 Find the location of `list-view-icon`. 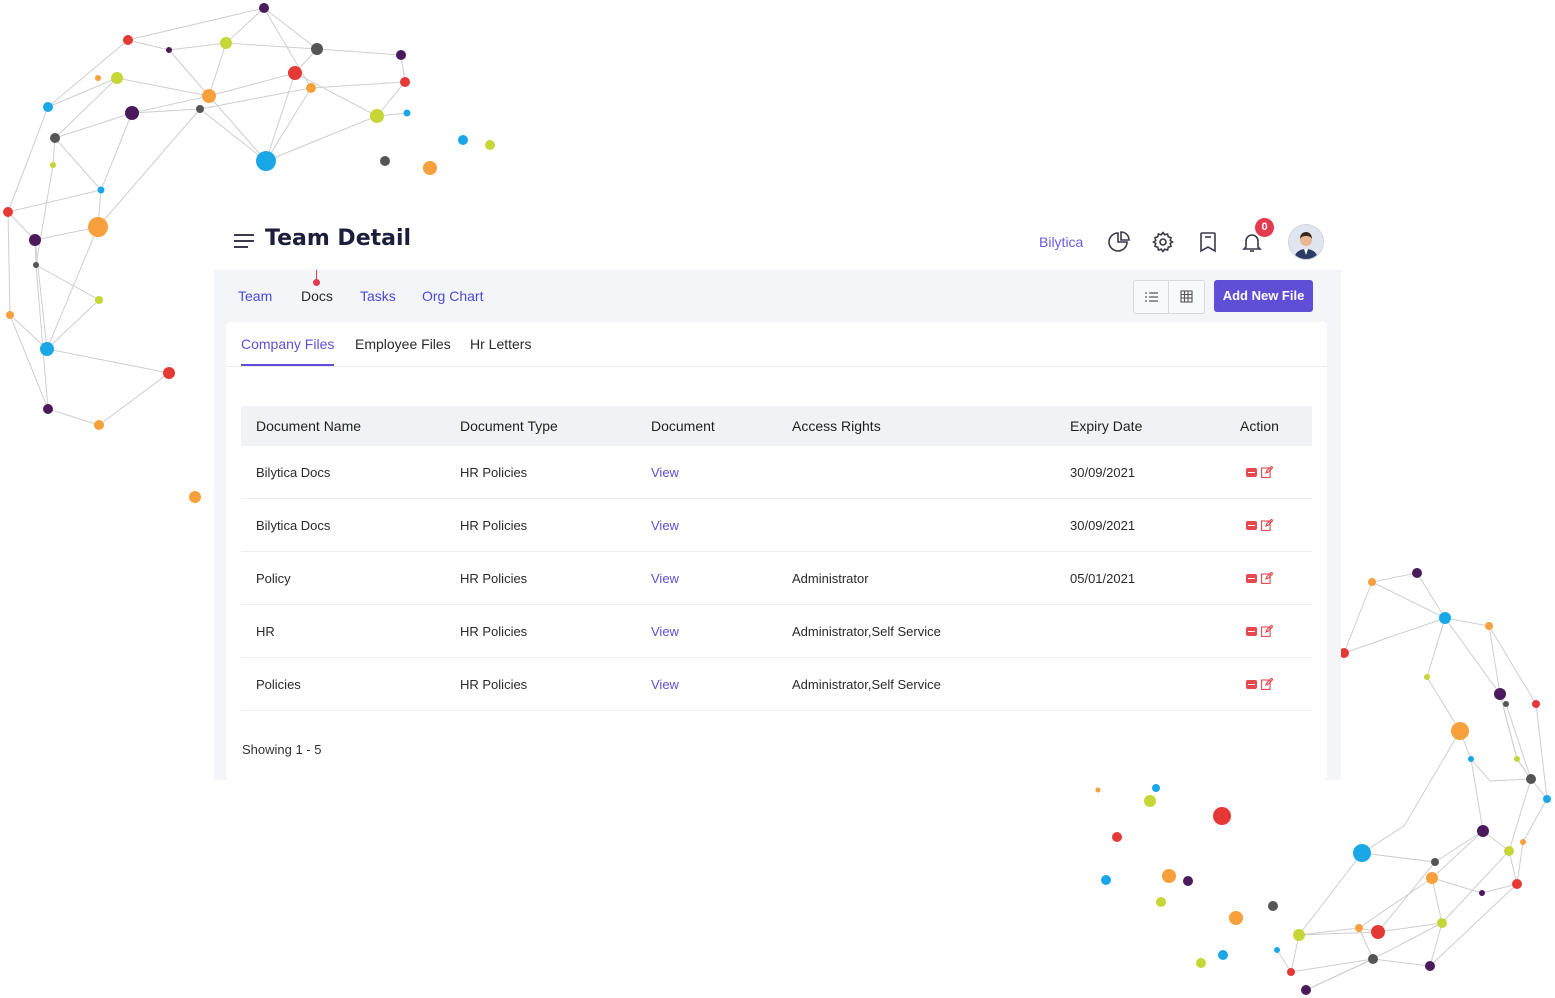

list-view-icon is located at coordinates (1151, 297).